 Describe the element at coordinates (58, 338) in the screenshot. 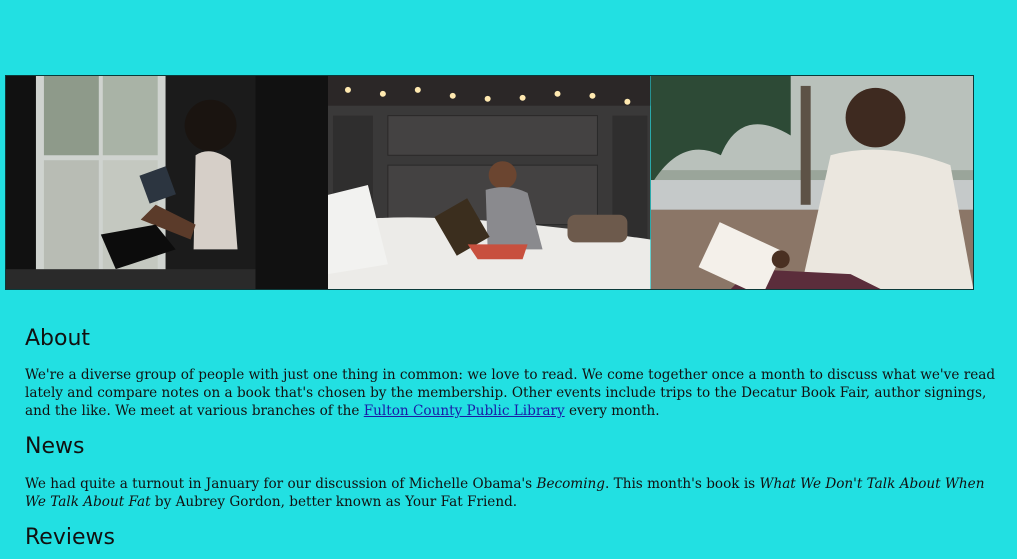

I see `about-heading: About` at that location.